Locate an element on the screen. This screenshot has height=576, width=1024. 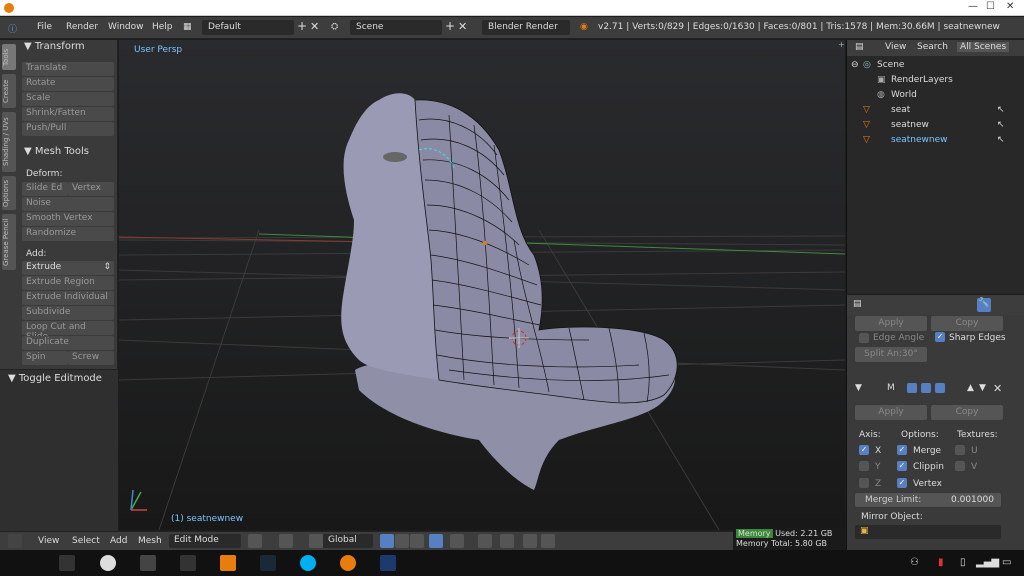
photoshop-icon is located at coordinates (388, 563).